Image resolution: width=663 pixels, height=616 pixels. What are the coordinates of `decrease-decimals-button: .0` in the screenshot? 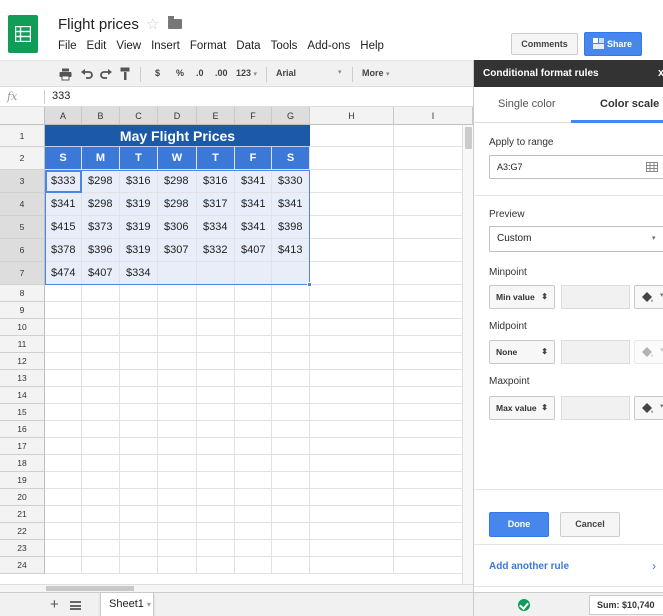 It's located at (200, 73).